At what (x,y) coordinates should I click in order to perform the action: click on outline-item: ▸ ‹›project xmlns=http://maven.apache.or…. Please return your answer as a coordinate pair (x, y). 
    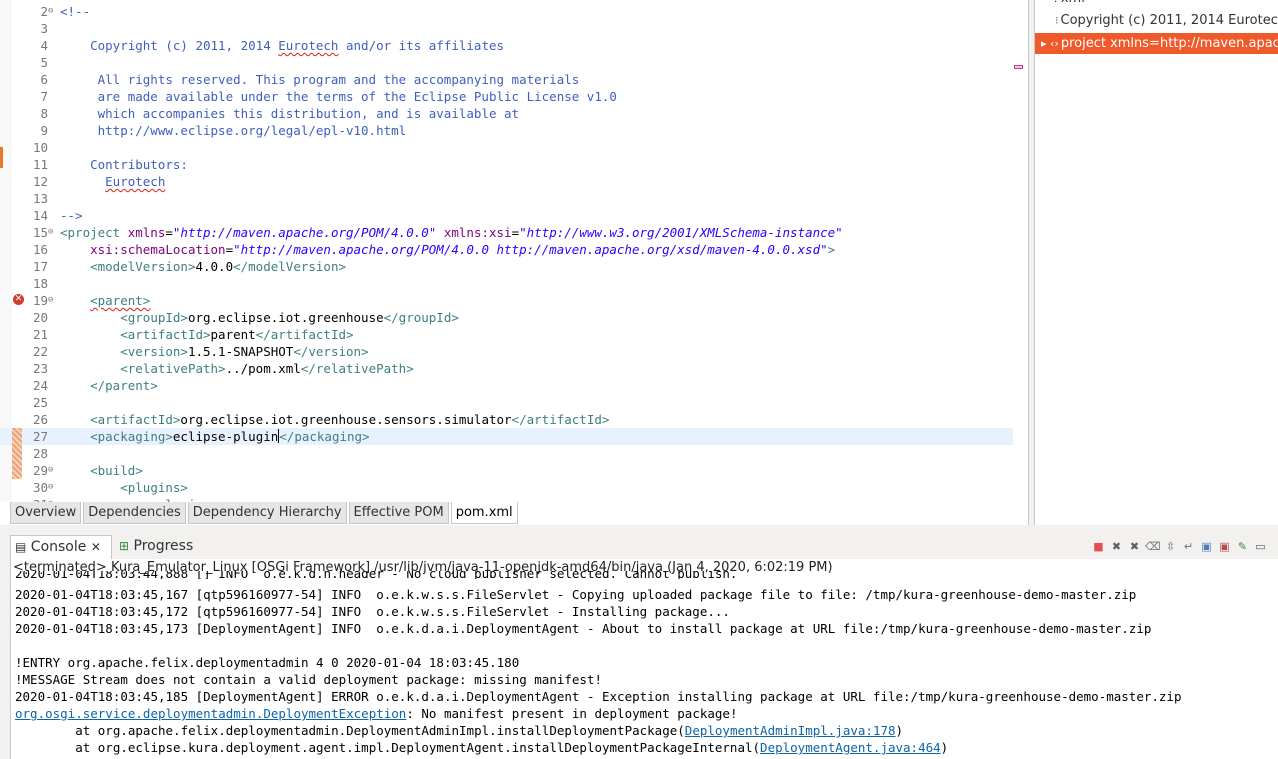
    Looking at the image, I should click on (1156, 43).